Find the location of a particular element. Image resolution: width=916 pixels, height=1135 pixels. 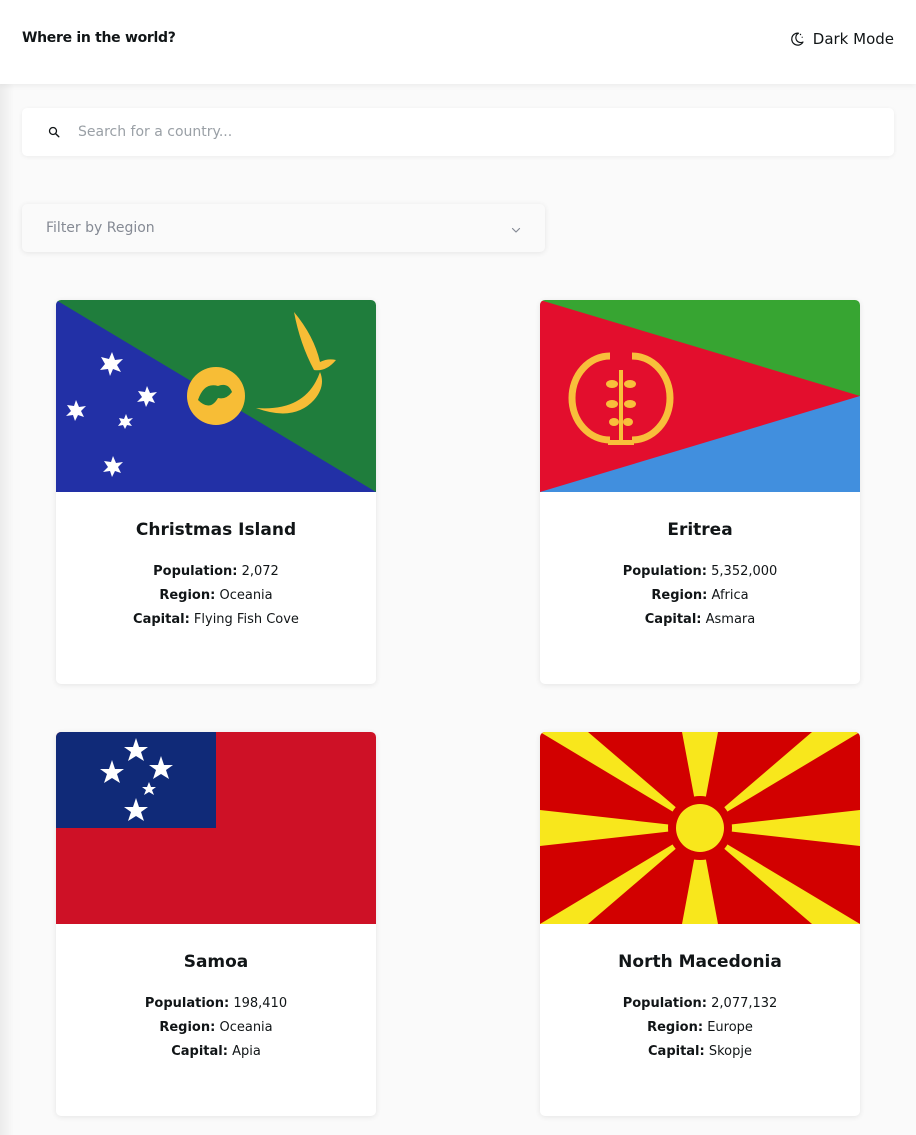

app-header: Where in the world? Dark Mode is located at coordinates (458, 42).